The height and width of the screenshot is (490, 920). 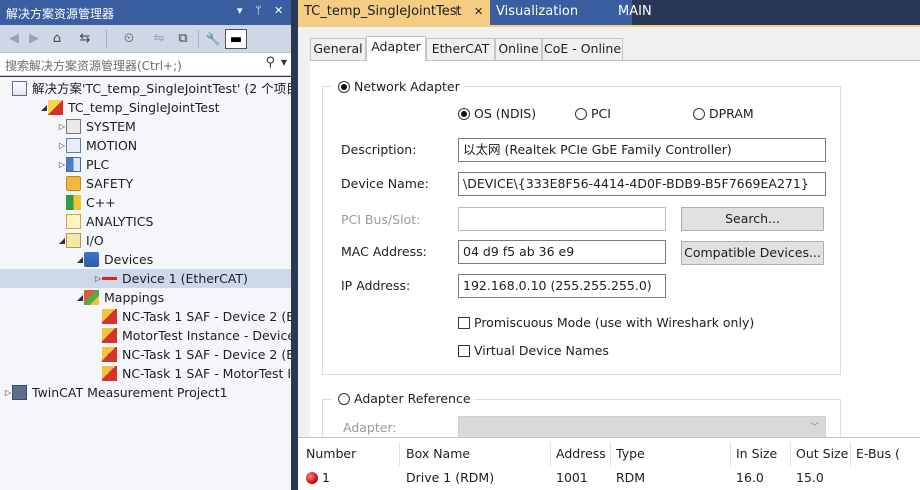 I want to click on column-header-in-size: In Size, so click(x=756, y=453).